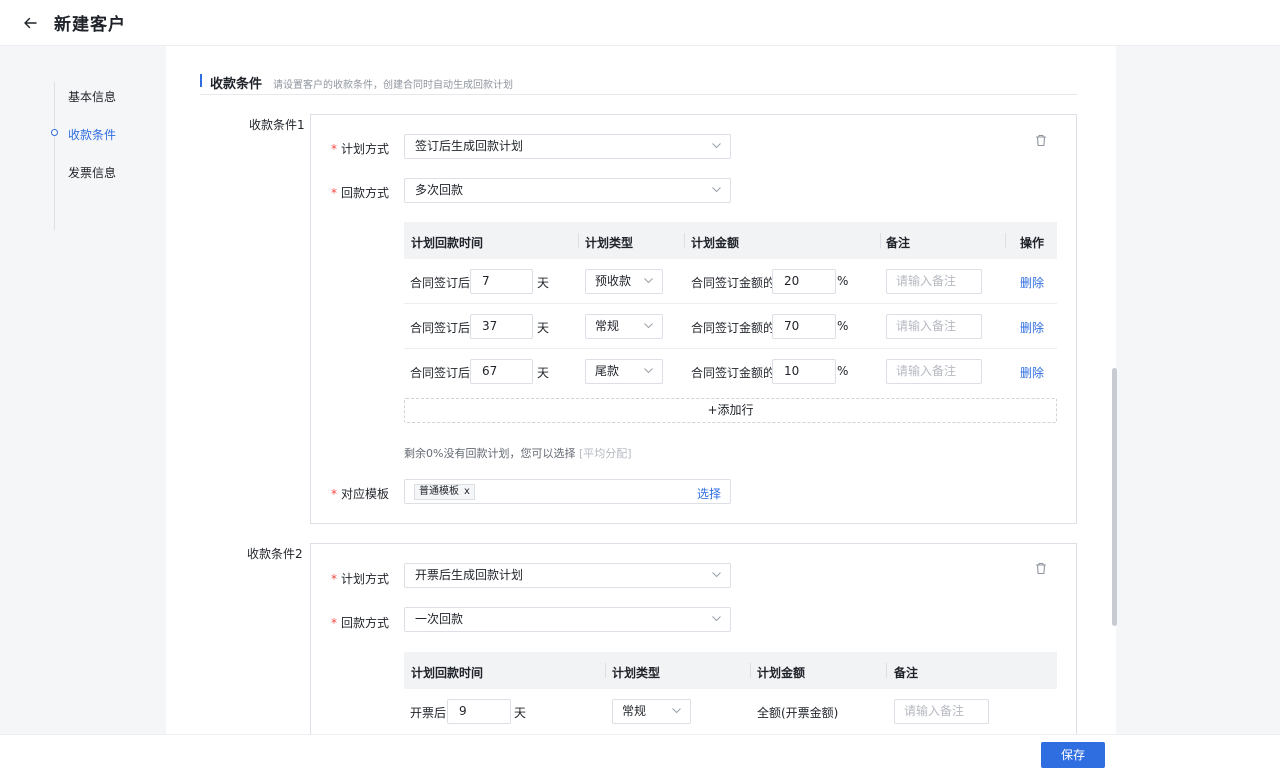 Image resolution: width=1280 pixels, height=774 pixels. Describe the element at coordinates (804, 371) in the screenshot. I see `percent-input: 10` at that location.